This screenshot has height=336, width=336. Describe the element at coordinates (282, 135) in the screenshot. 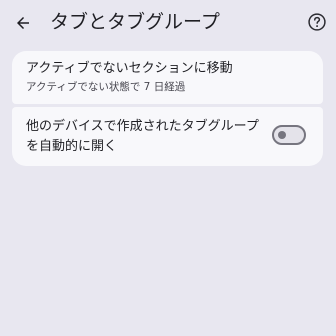

I see `toggle-knob` at that location.